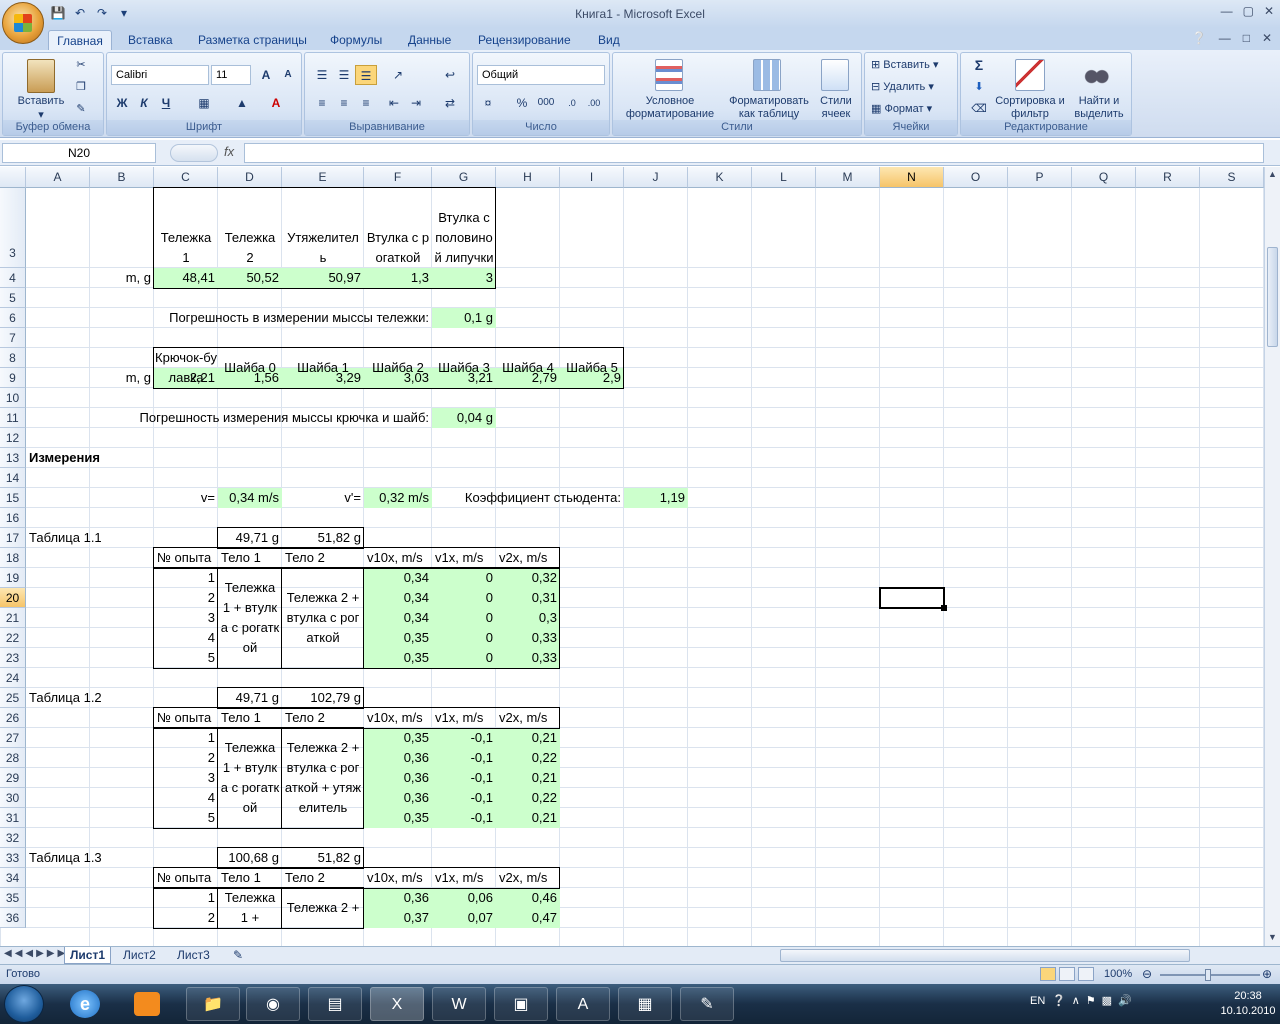 This screenshot has width=1280, height=1024. Describe the element at coordinates (1168, 177) in the screenshot. I see `column-header-R: R` at that location.